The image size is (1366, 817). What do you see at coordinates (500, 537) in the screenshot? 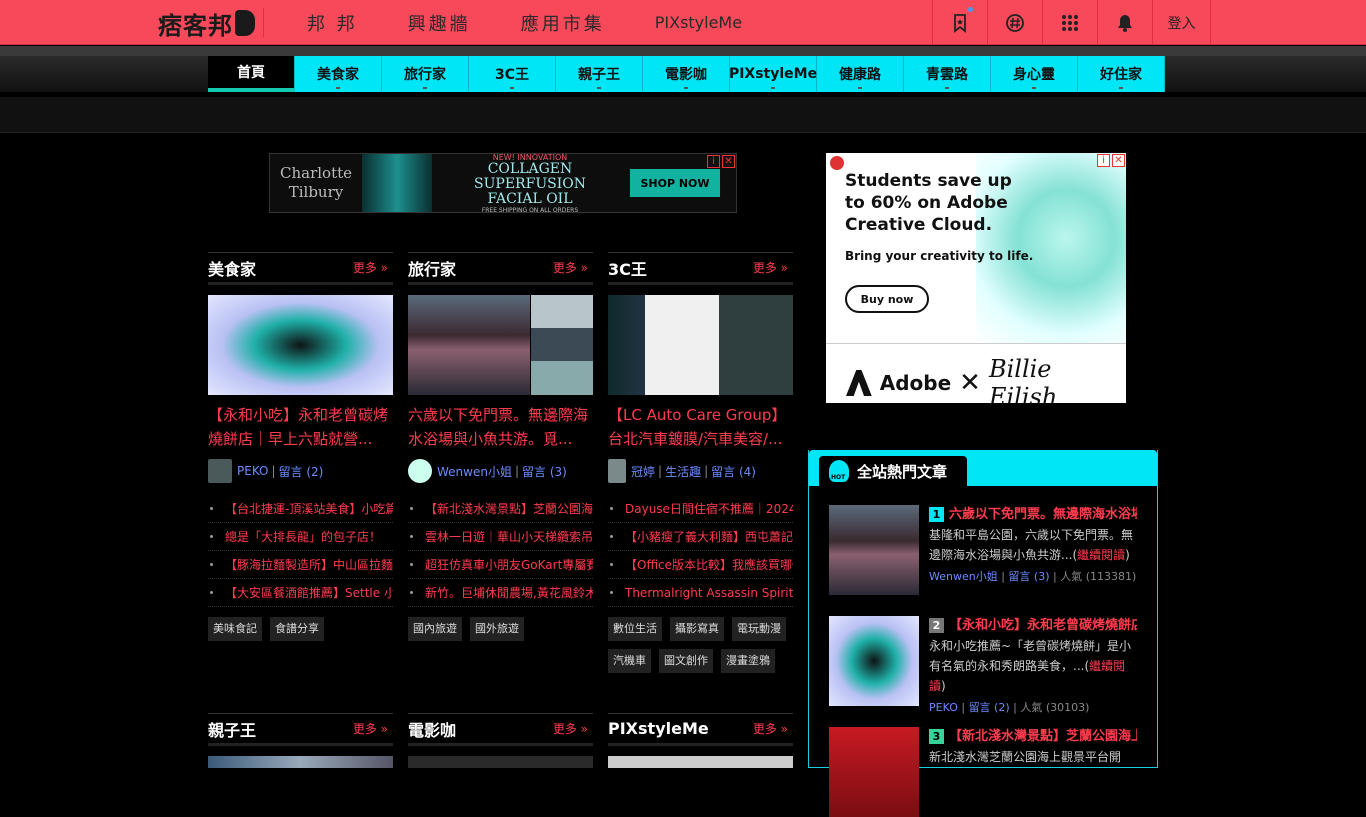
I see `list-item: 雲林一日遊｜華山小天梯纜索吊橋` at bounding box center [500, 537].